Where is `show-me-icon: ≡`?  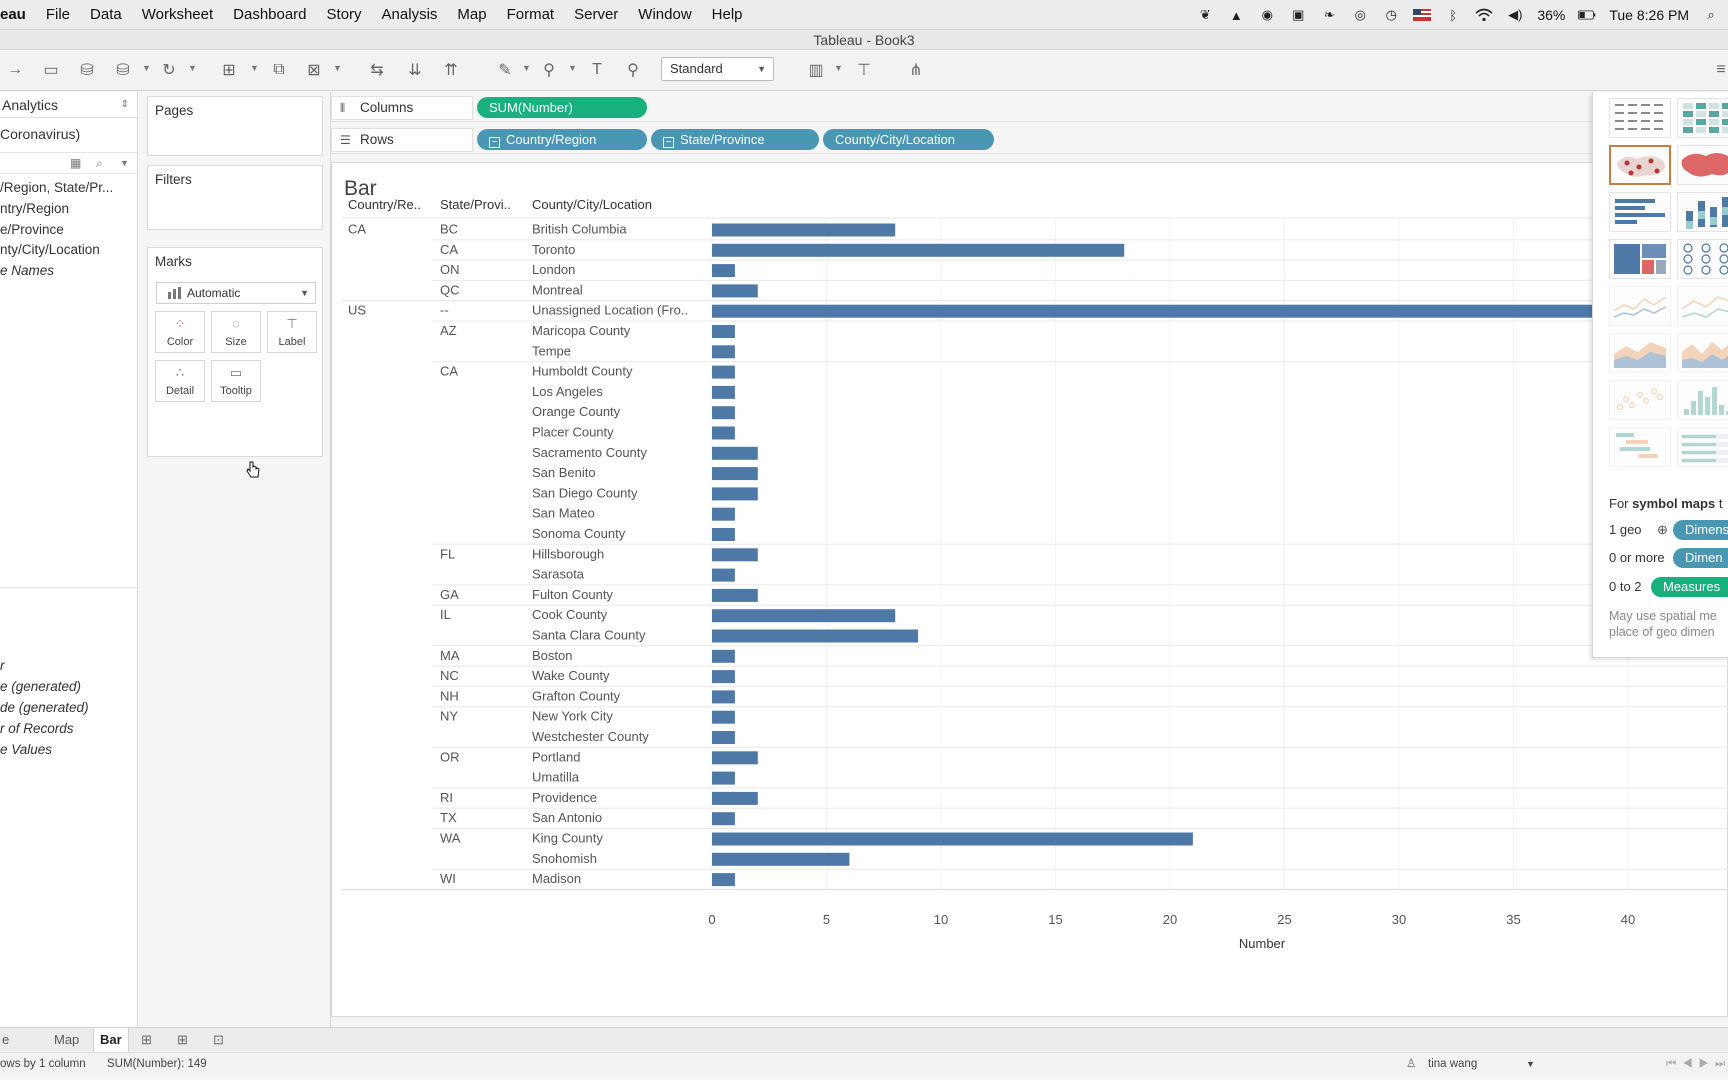
show-me-icon: ≡ is located at coordinates (1719, 70).